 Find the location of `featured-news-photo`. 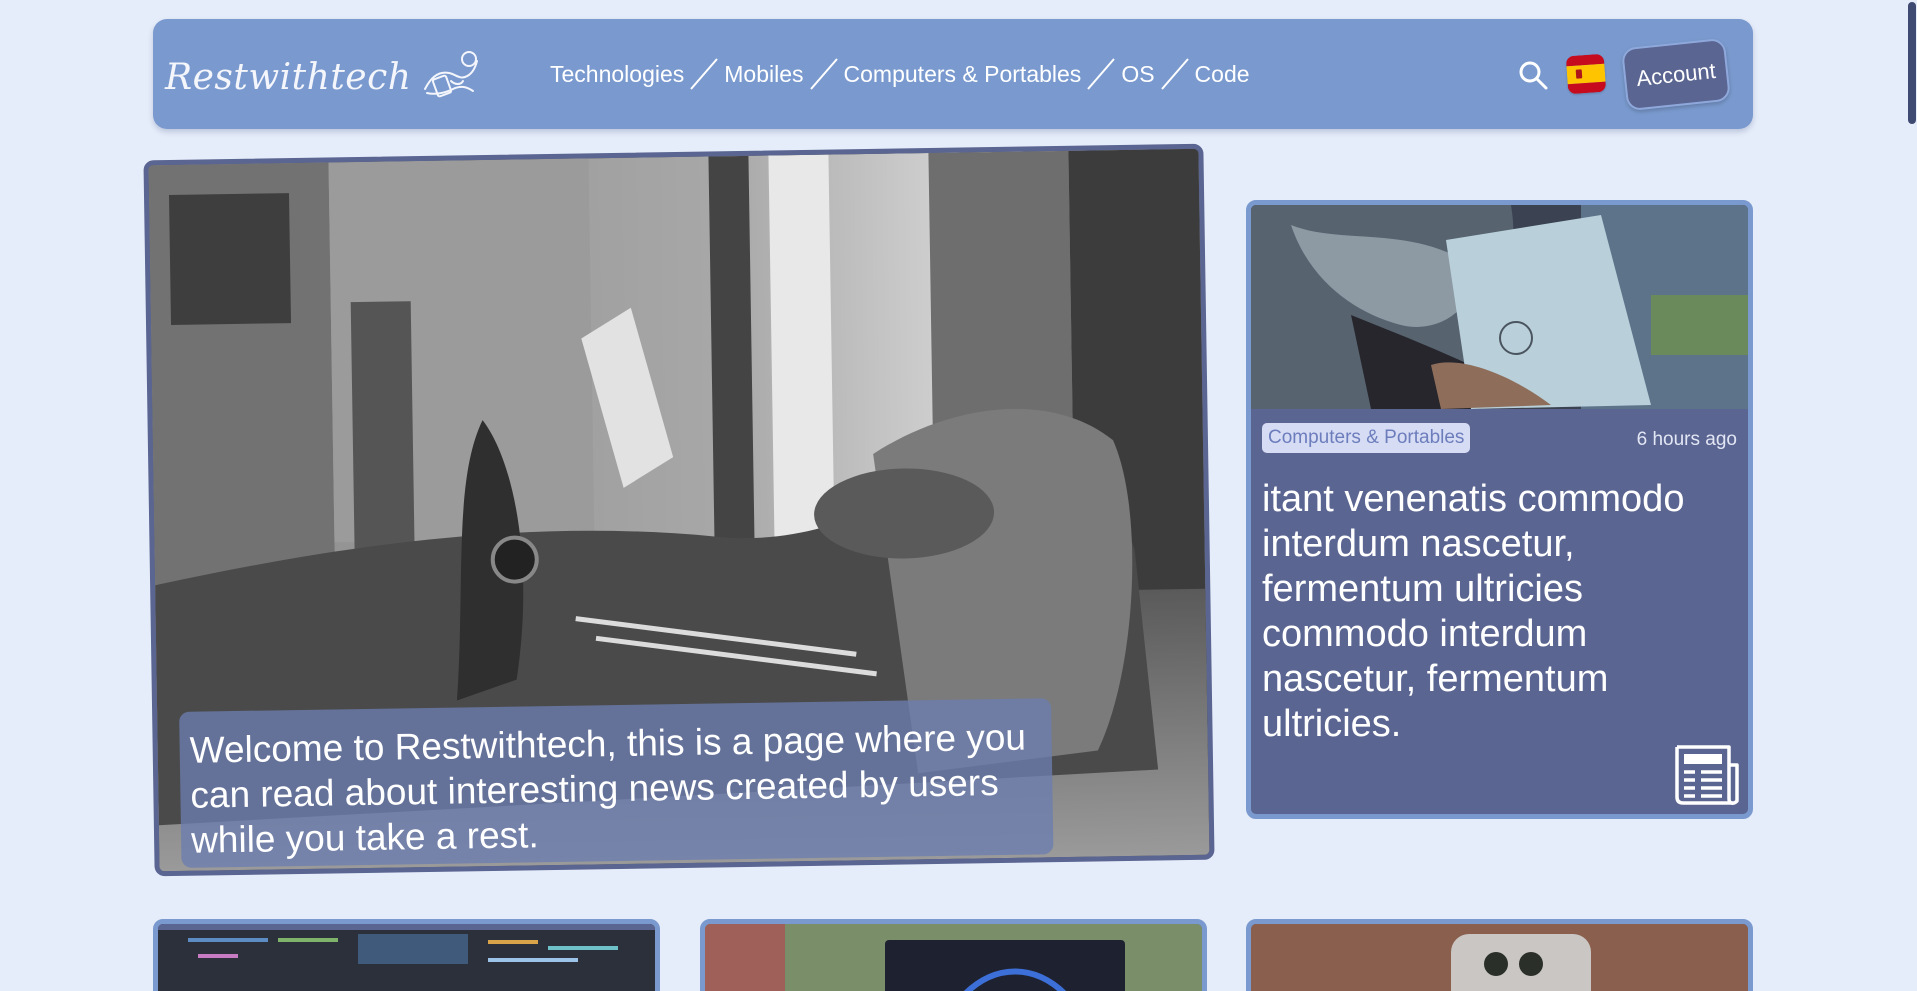

featured-news-photo is located at coordinates (1499, 307).